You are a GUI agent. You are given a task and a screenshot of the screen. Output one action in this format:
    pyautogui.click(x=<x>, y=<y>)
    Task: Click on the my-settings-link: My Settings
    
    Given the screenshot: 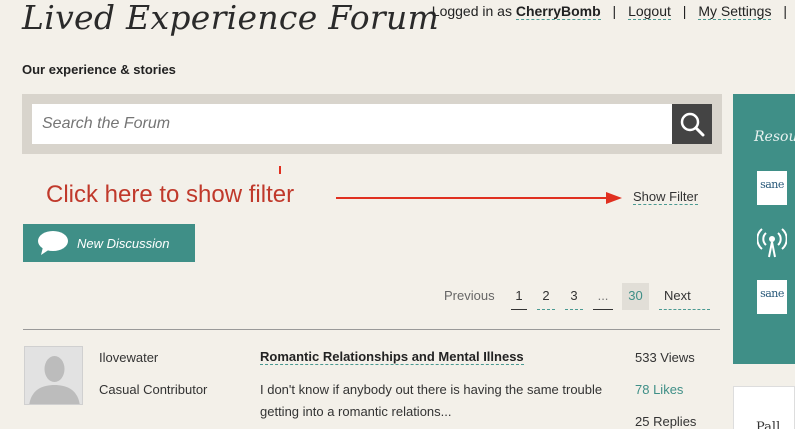 What is the action you would take?
    pyautogui.click(x=735, y=11)
    